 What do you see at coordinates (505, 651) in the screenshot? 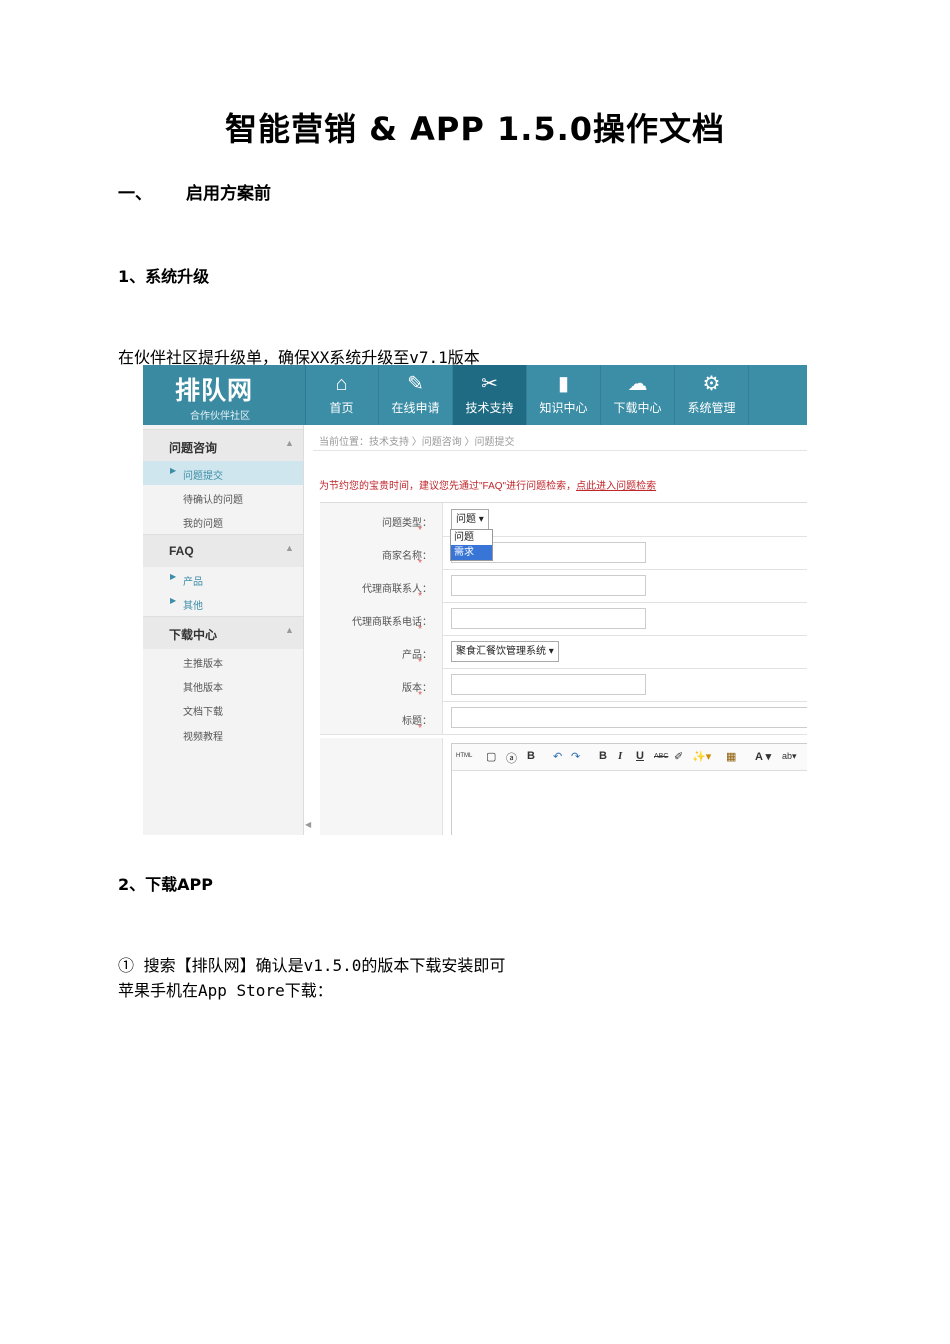
I see `product-select: 聚食汇餐饮管理系统 ▾` at bounding box center [505, 651].